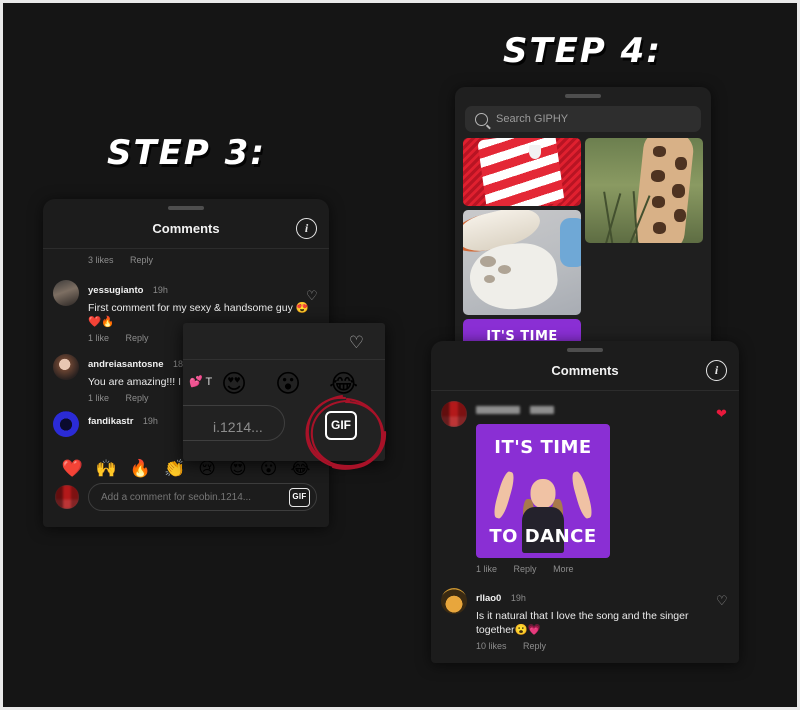  What do you see at coordinates (299, 497) in the screenshot?
I see `gif-button: GIF` at bounding box center [299, 497].